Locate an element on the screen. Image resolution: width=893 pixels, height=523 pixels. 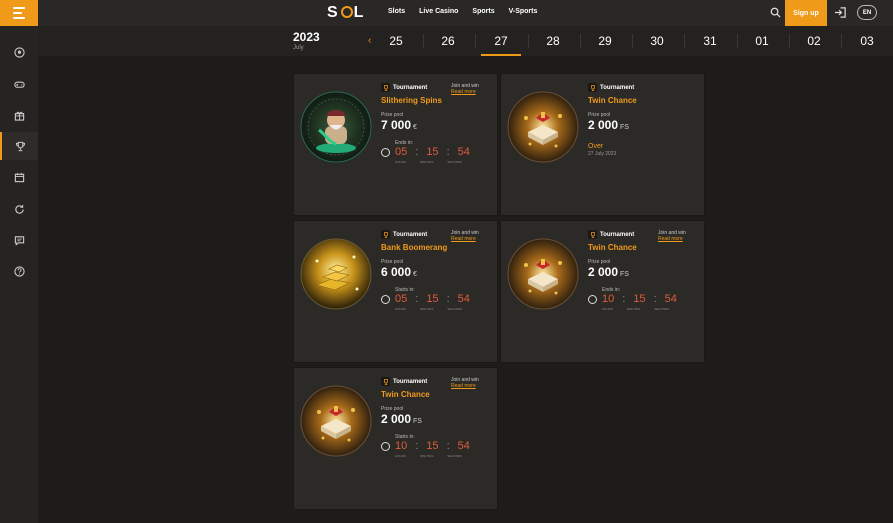
sidebar-item-games is located at coordinates (19, 84).